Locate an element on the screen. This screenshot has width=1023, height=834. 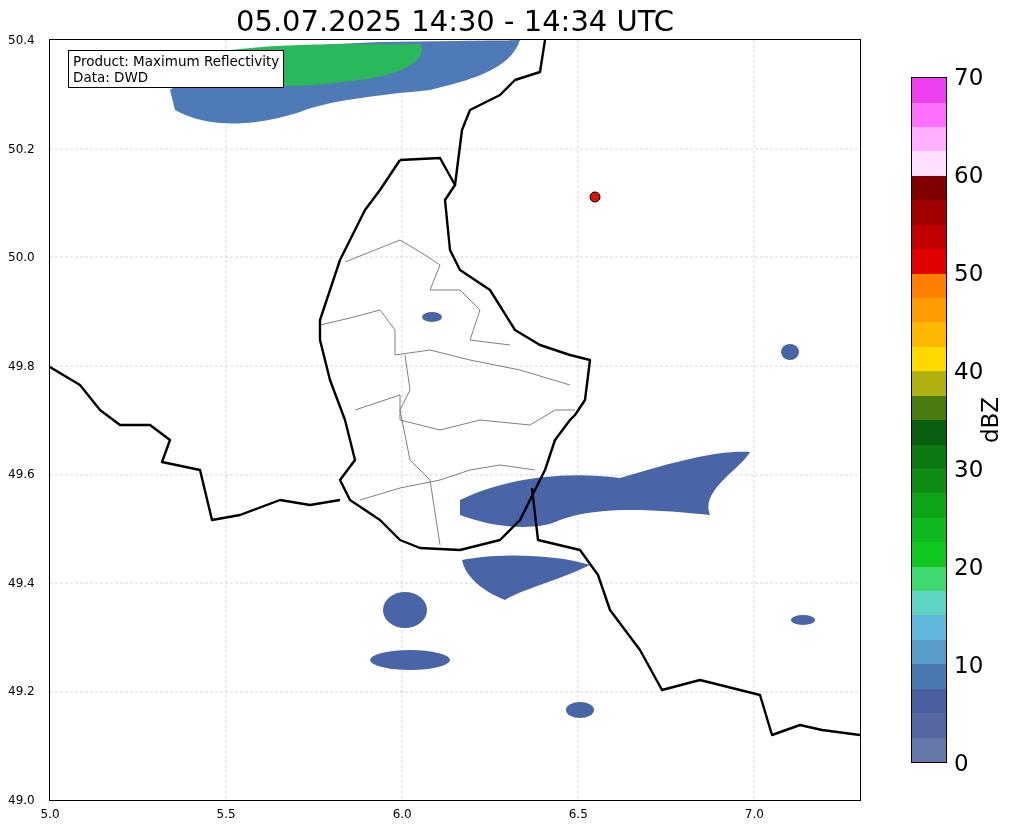
y-tick-label: 49.4 is located at coordinates (21, 582).